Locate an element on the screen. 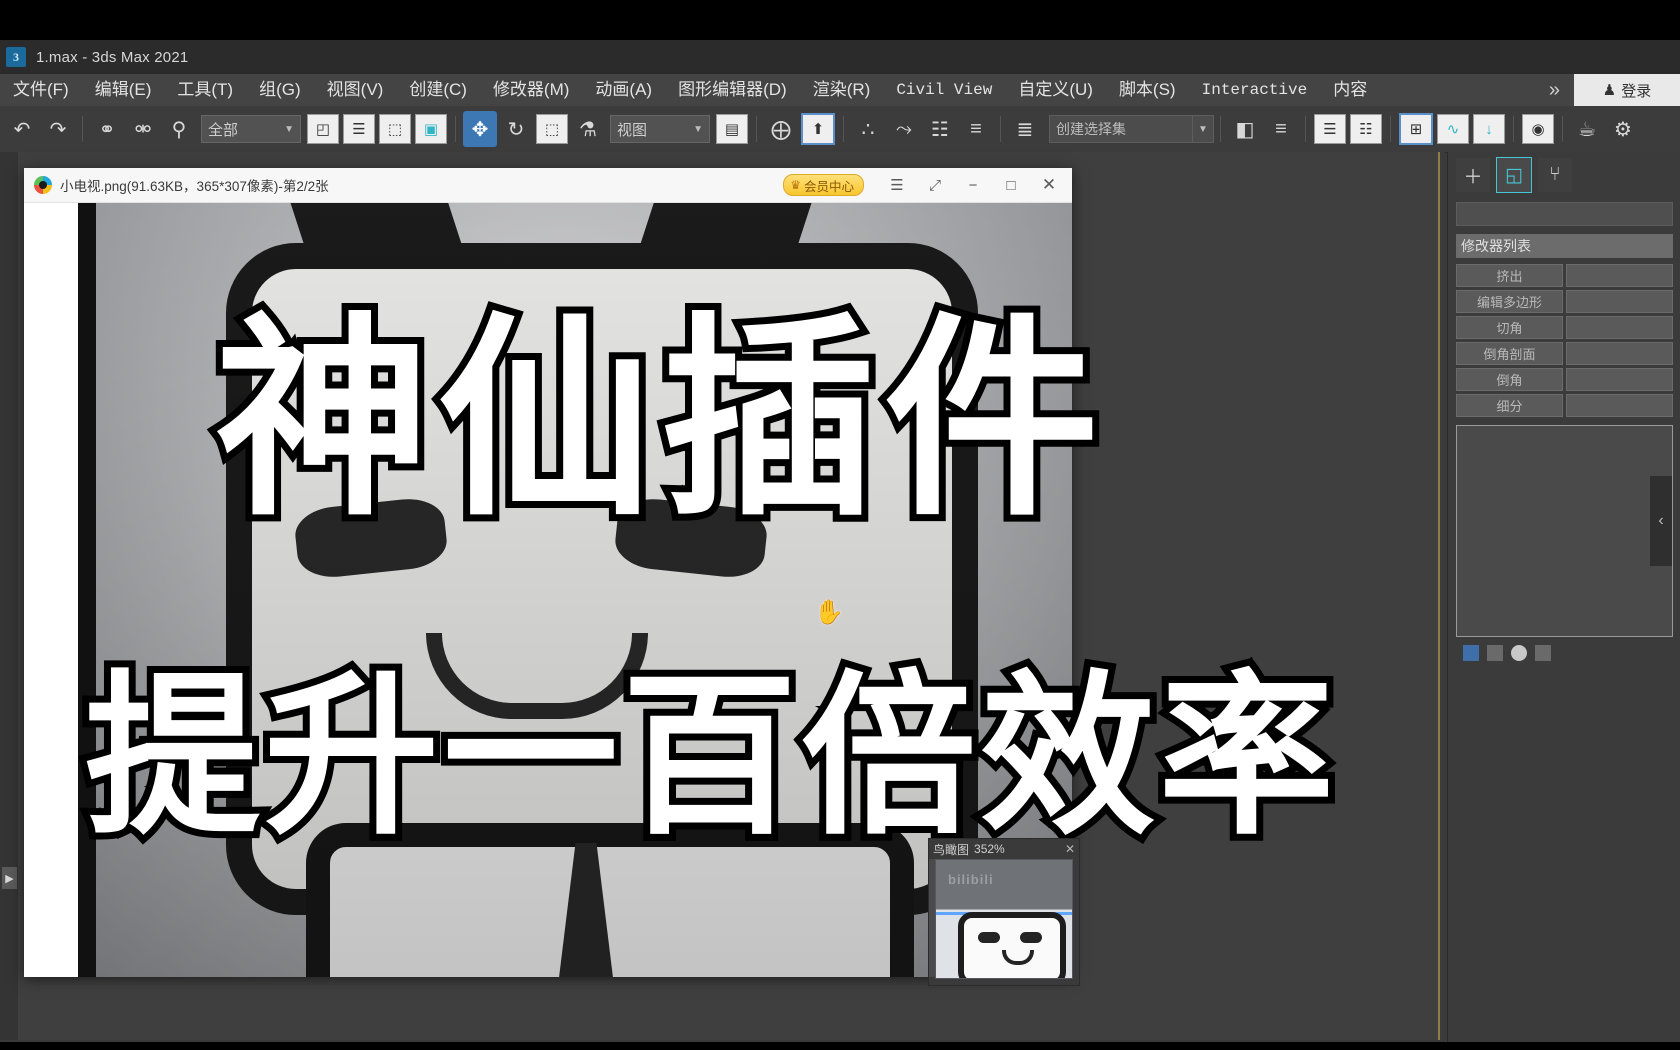  manage-layers-icon: ≣ is located at coordinates (1025, 129).